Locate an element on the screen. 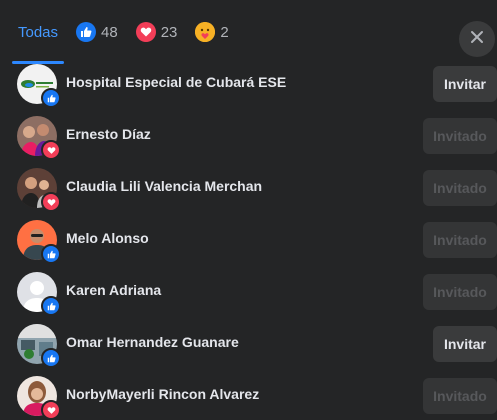  list-item: Ernesto Díaz Invitado is located at coordinates (248, 134).